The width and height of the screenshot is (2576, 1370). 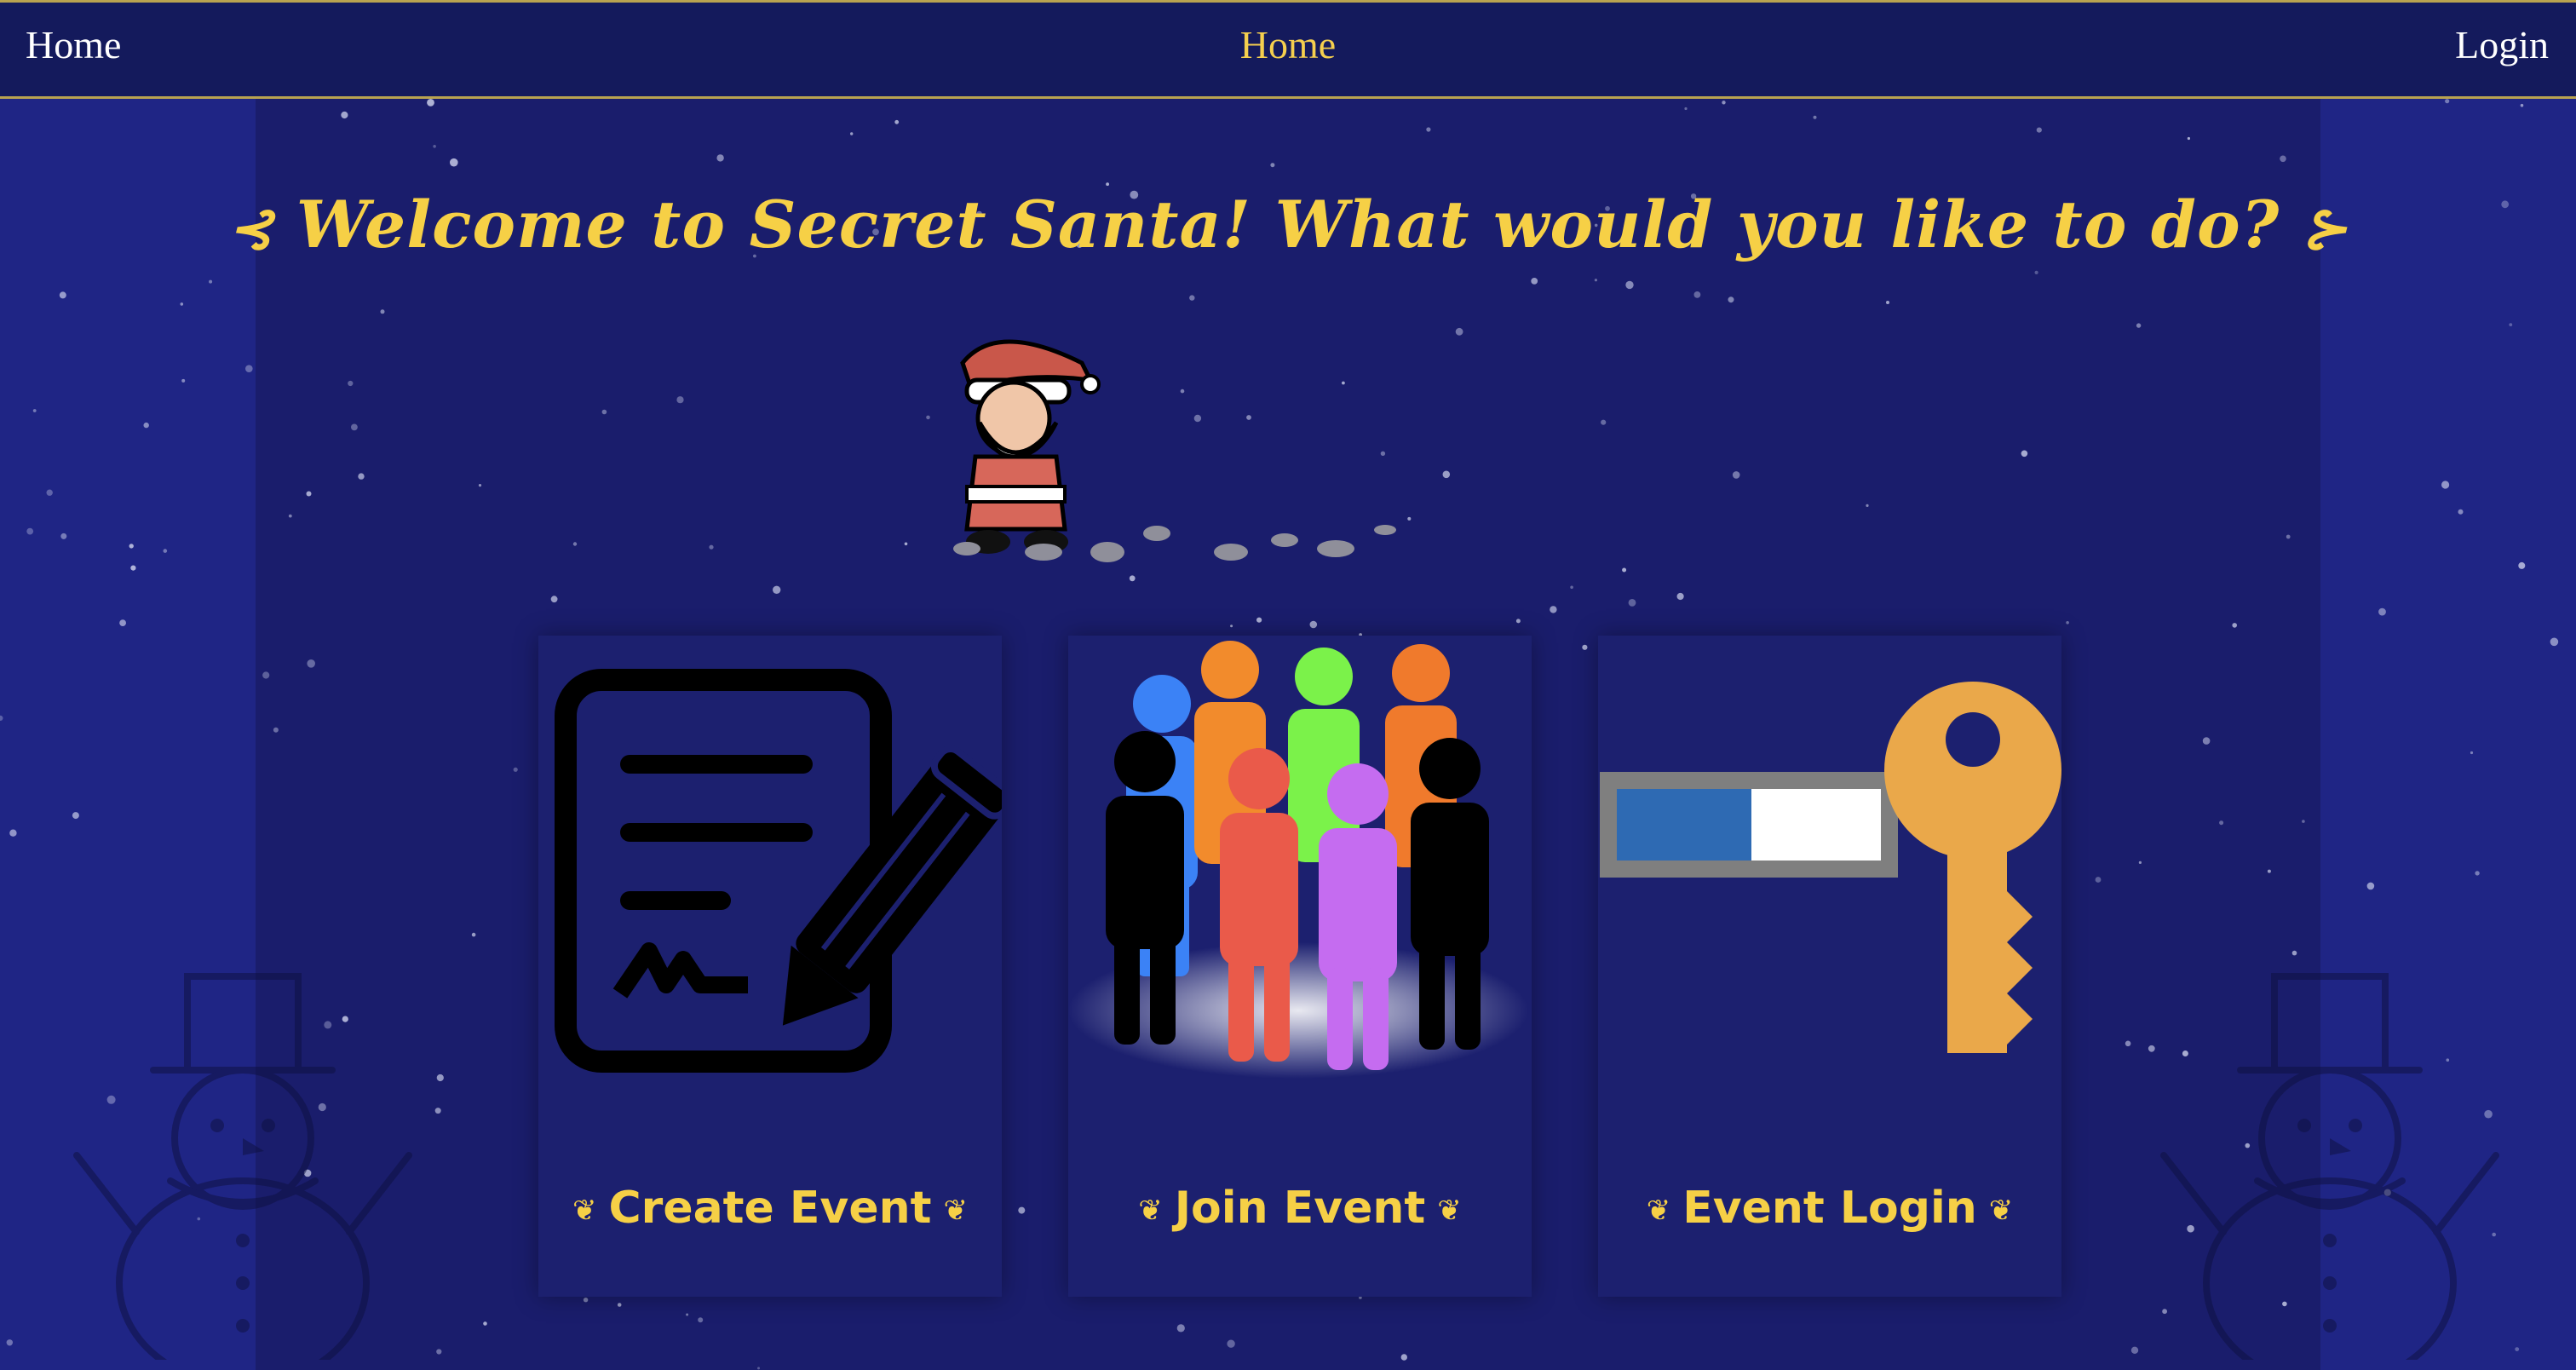 What do you see at coordinates (2330, 1167) in the screenshot?
I see `snowman-right-icon` at bounding box center [2330, 1167].